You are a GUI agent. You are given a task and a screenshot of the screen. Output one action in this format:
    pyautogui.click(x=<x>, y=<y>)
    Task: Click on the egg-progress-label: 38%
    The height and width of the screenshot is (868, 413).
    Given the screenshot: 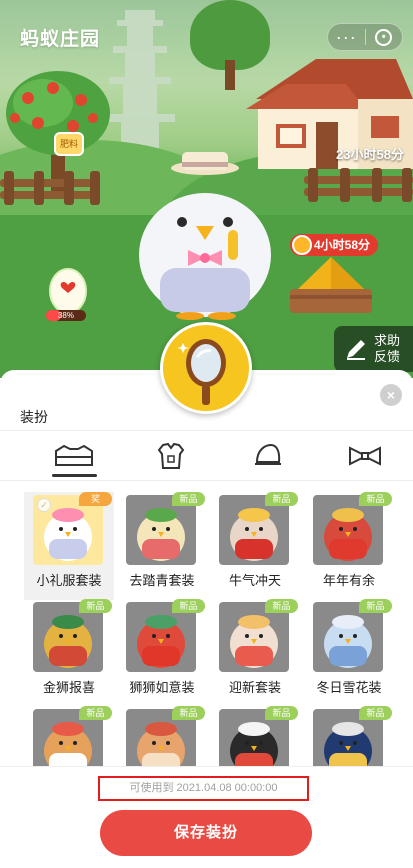 What is the action you would take?
    pyautogui.click(x=65, y=315)
    